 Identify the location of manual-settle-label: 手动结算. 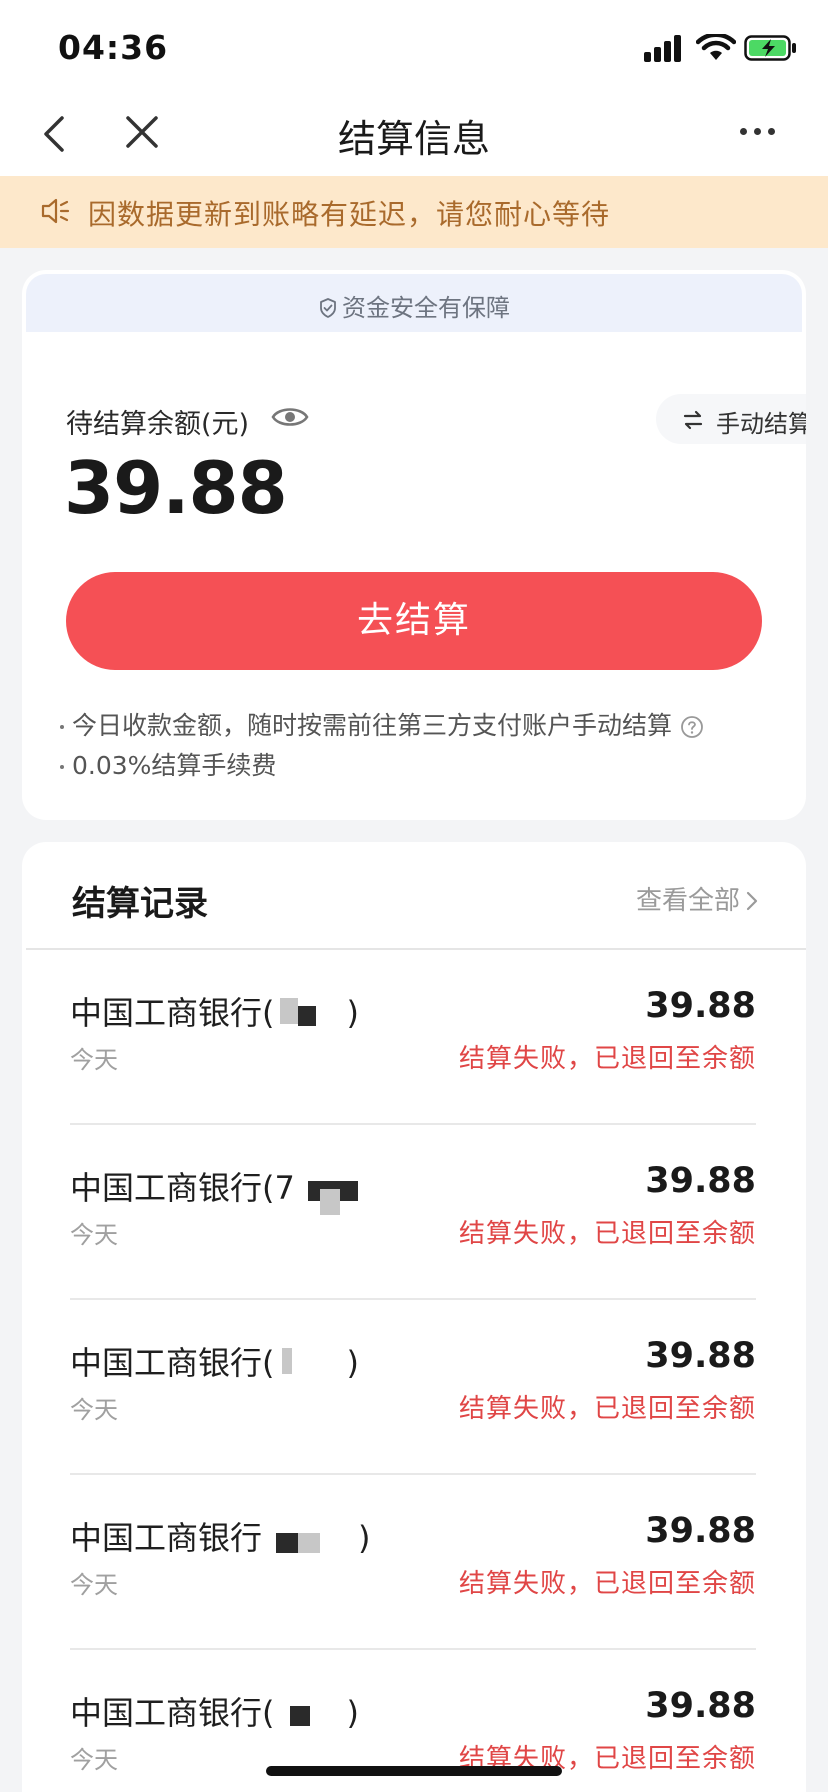
(761, 424).